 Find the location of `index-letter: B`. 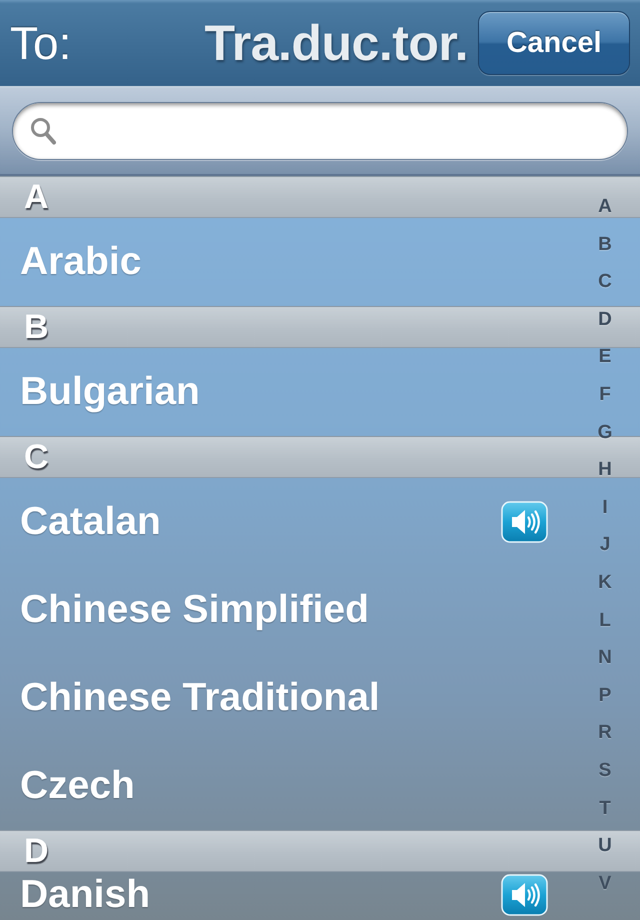

index-letter: B is located at coordinates (605, 245).